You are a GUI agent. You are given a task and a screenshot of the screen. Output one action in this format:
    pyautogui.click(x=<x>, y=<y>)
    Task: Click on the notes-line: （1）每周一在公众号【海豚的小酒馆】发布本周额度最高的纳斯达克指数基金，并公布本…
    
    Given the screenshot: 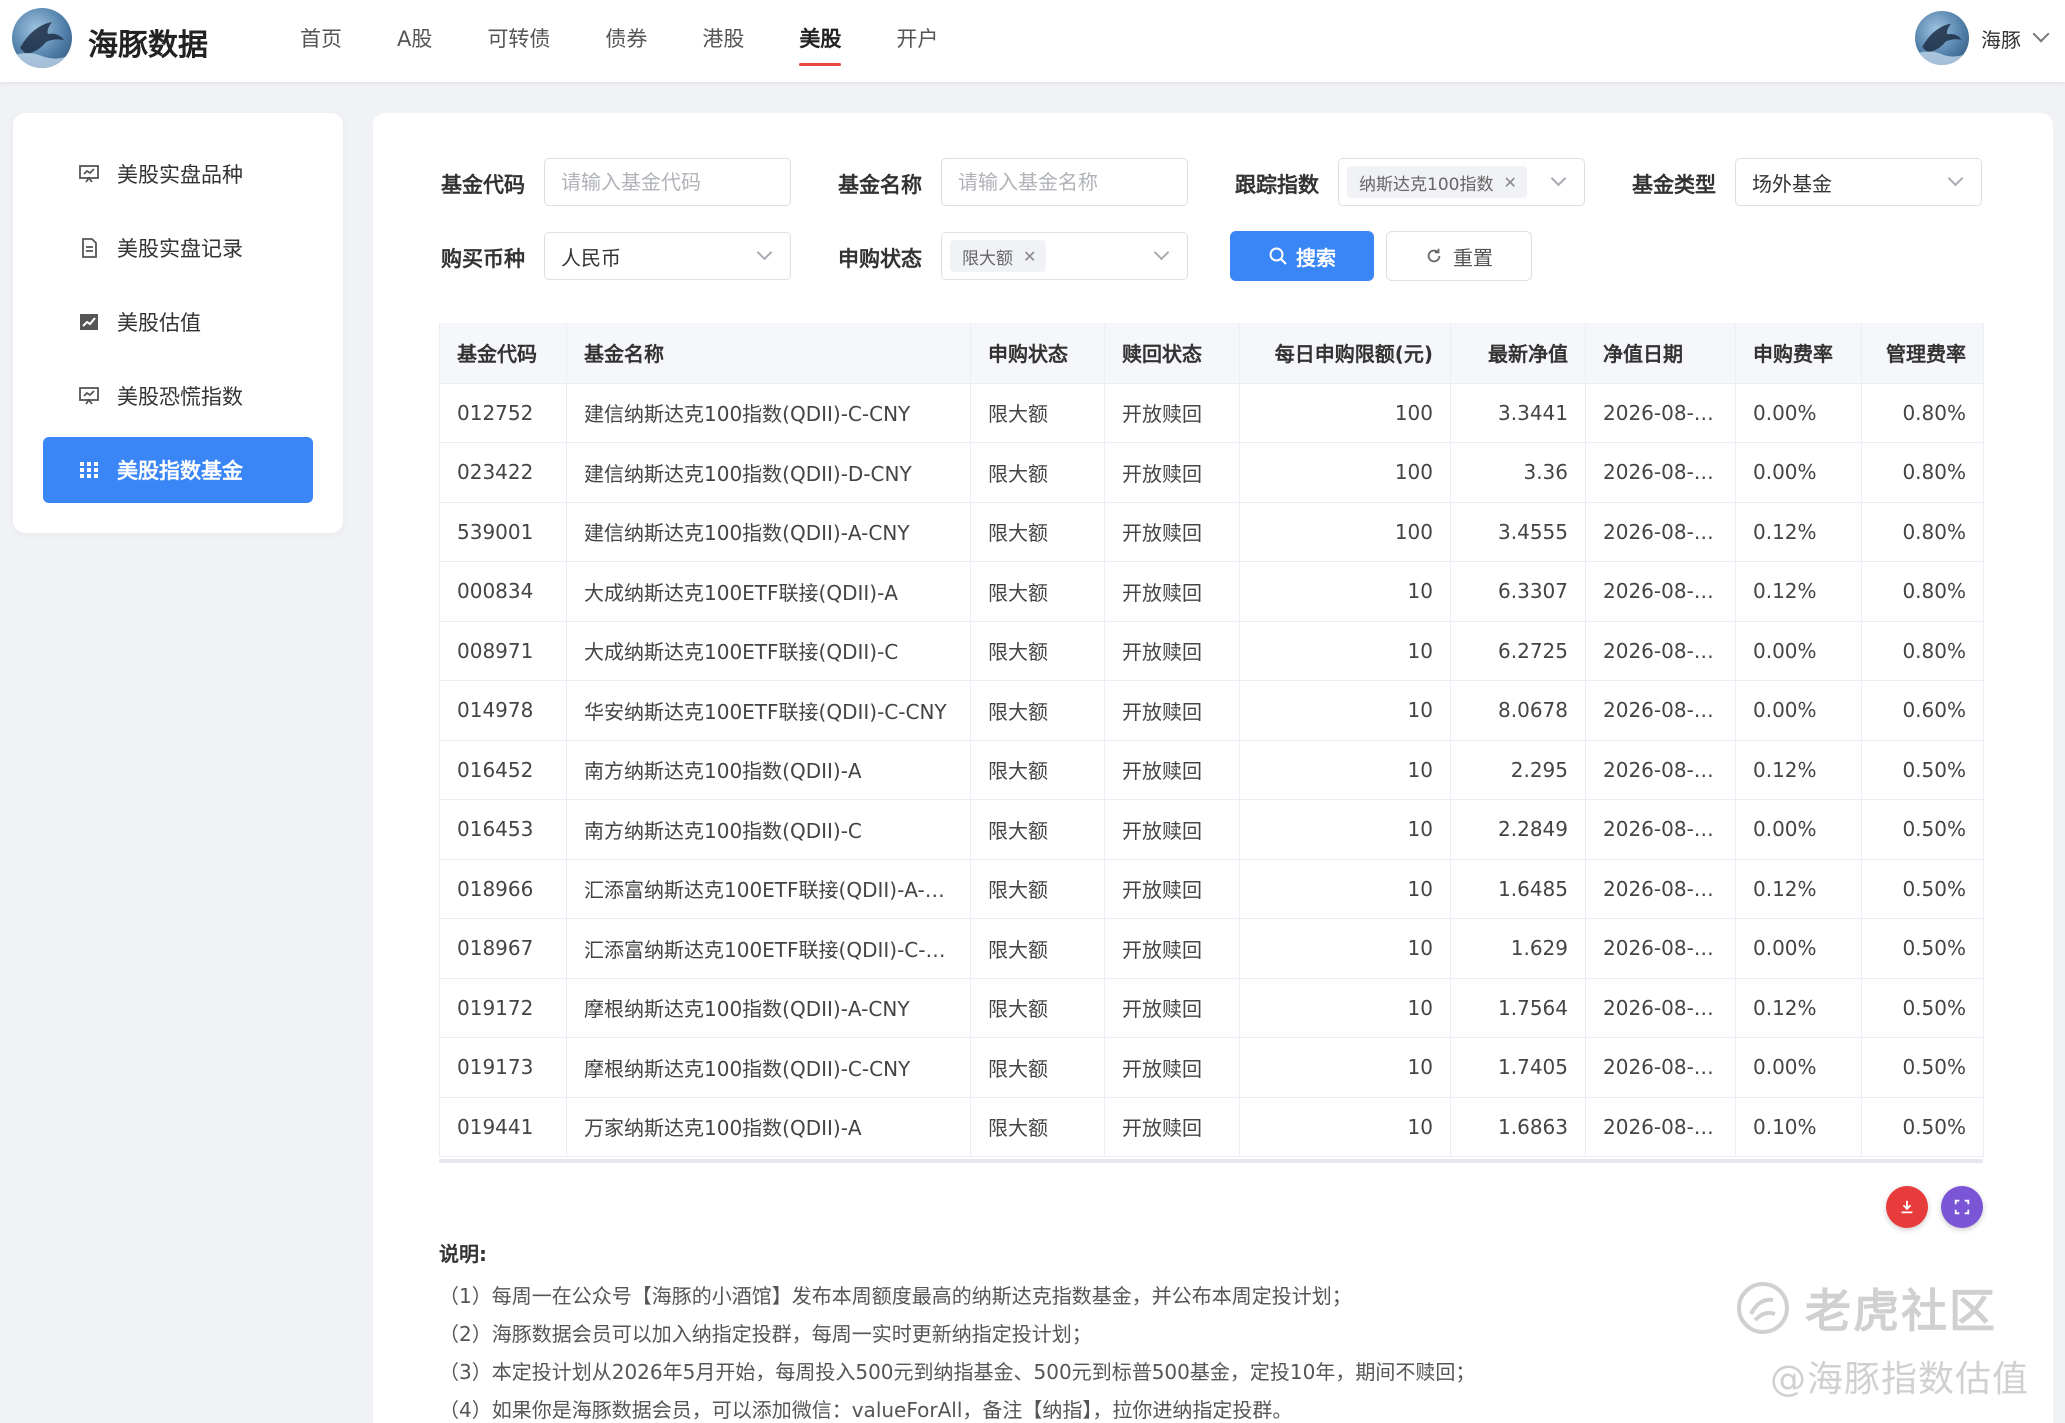 What is the action you would take?
    pyautogui.click(x=895, y=1296)
    